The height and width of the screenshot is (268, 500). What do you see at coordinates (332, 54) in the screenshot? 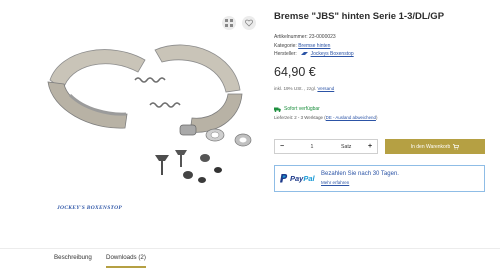
I see `manufacturer-link: Jockeys Boxenstop` at bounding box center [332, 54].